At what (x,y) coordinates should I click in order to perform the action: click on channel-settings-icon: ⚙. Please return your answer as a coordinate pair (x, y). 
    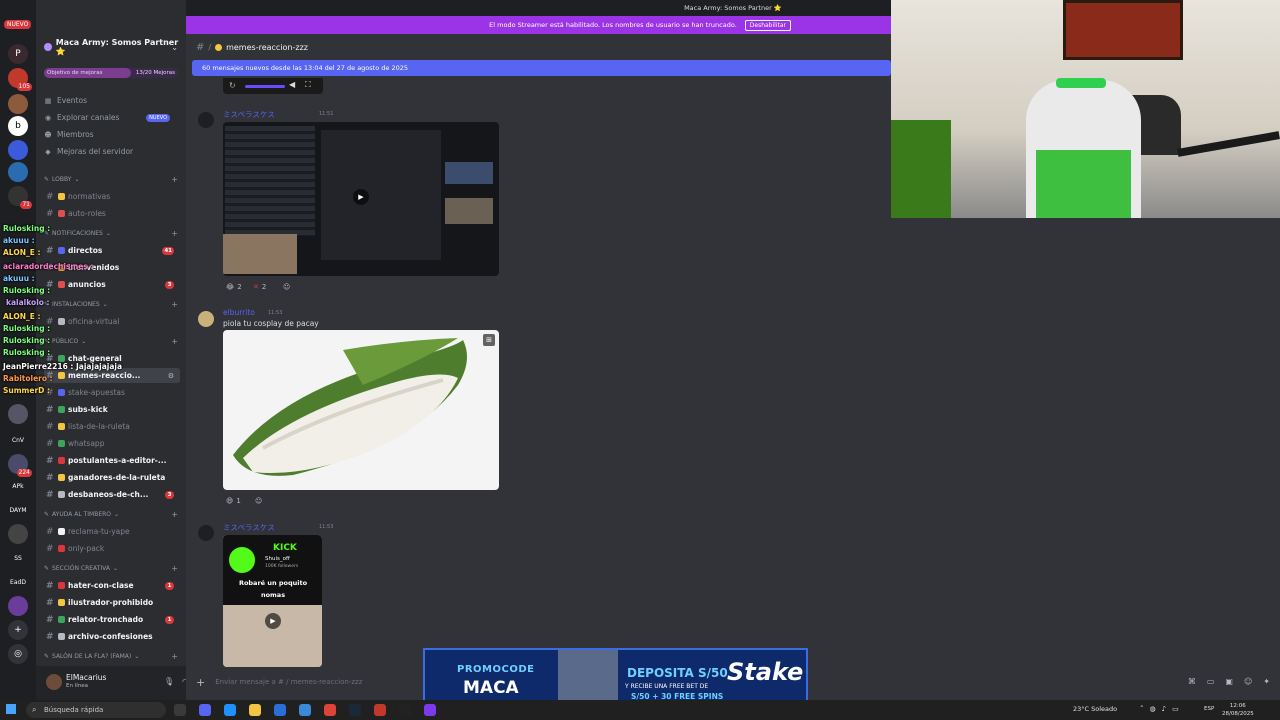
    Looking at the image, I should click on (171, 376).